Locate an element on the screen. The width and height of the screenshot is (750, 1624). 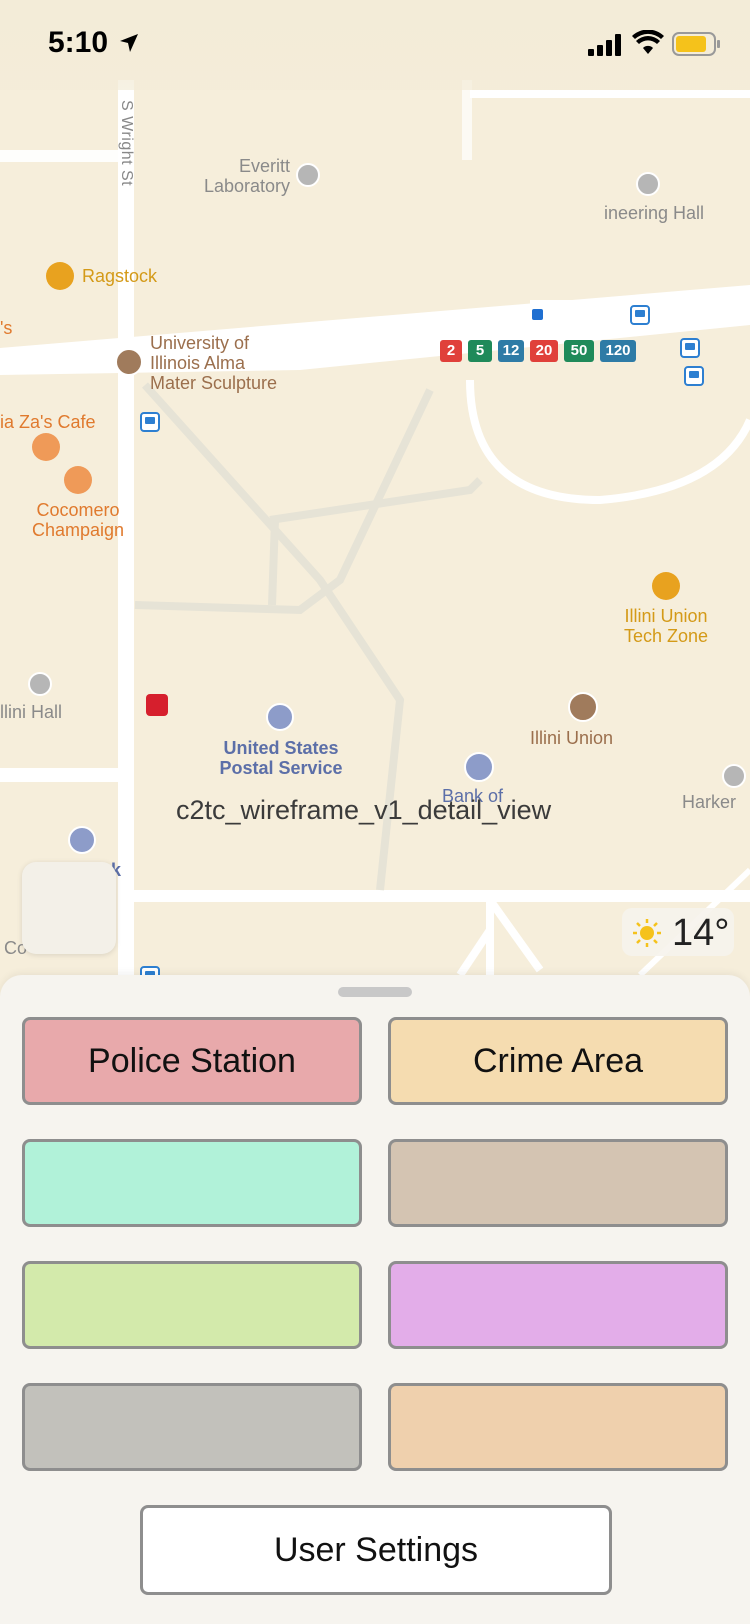
transit-dot-icon is located at coordinates (537, 314).